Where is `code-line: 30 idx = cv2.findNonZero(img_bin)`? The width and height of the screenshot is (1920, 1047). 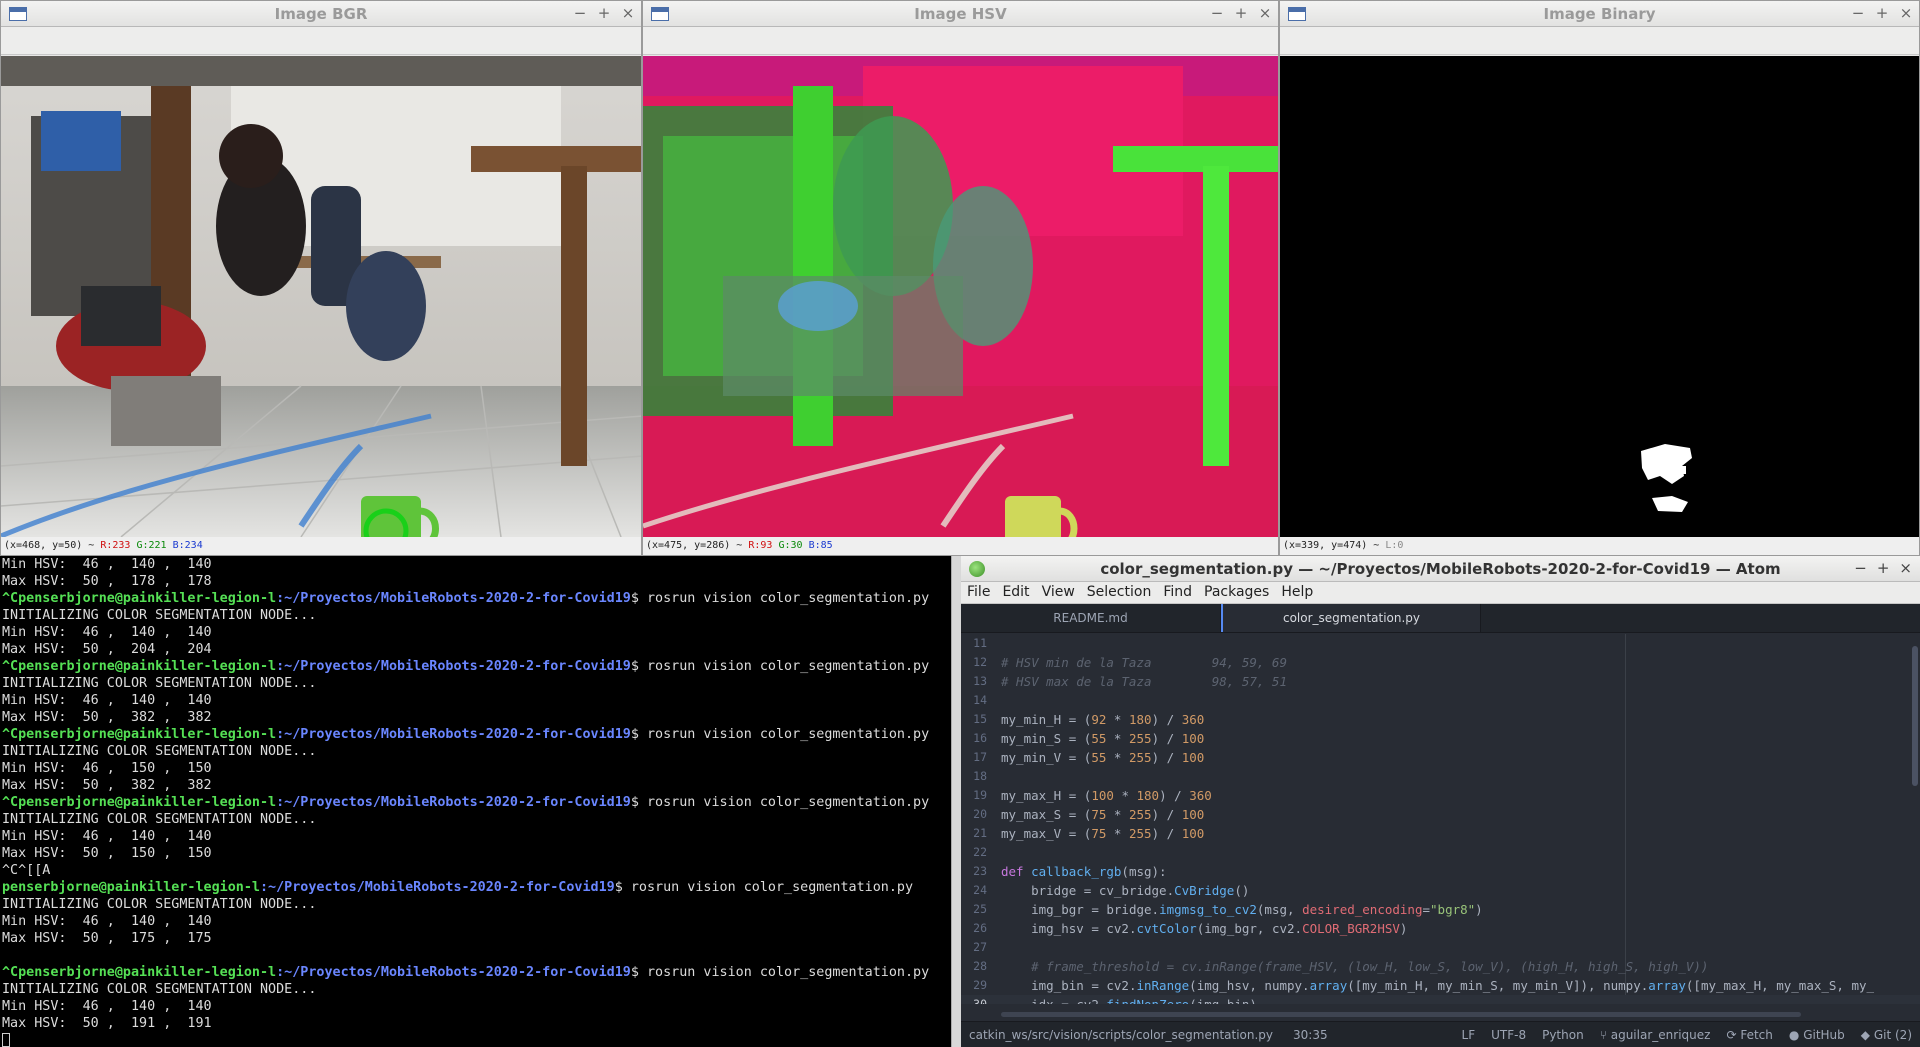 code-line: 30 idx = cv2.findNonZero(img_bin) is located at coordinates (1440, 999).